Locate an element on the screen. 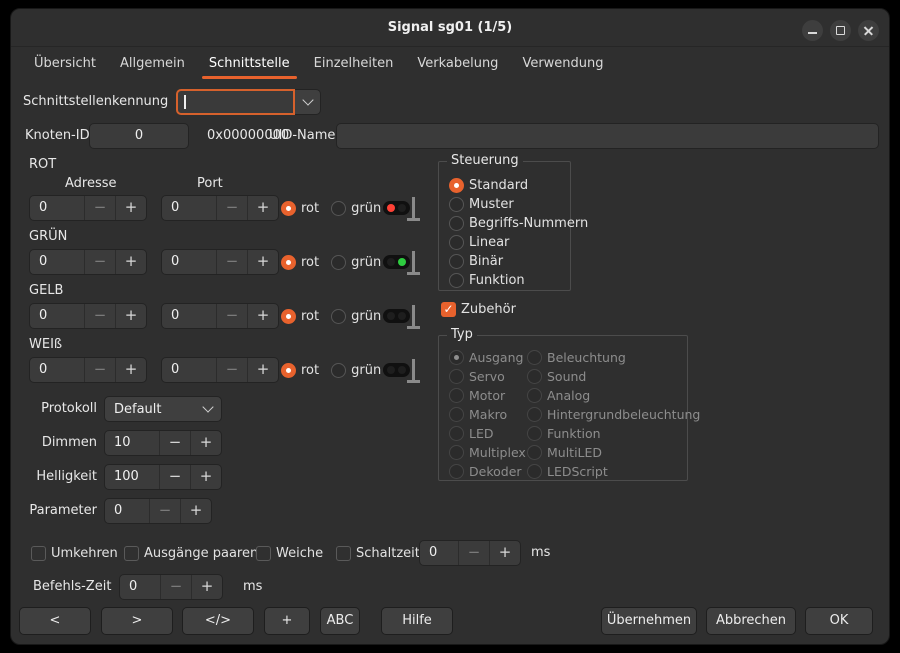  weiss-port-spinbutton: 0 − + is located at coordinates (220, 370).